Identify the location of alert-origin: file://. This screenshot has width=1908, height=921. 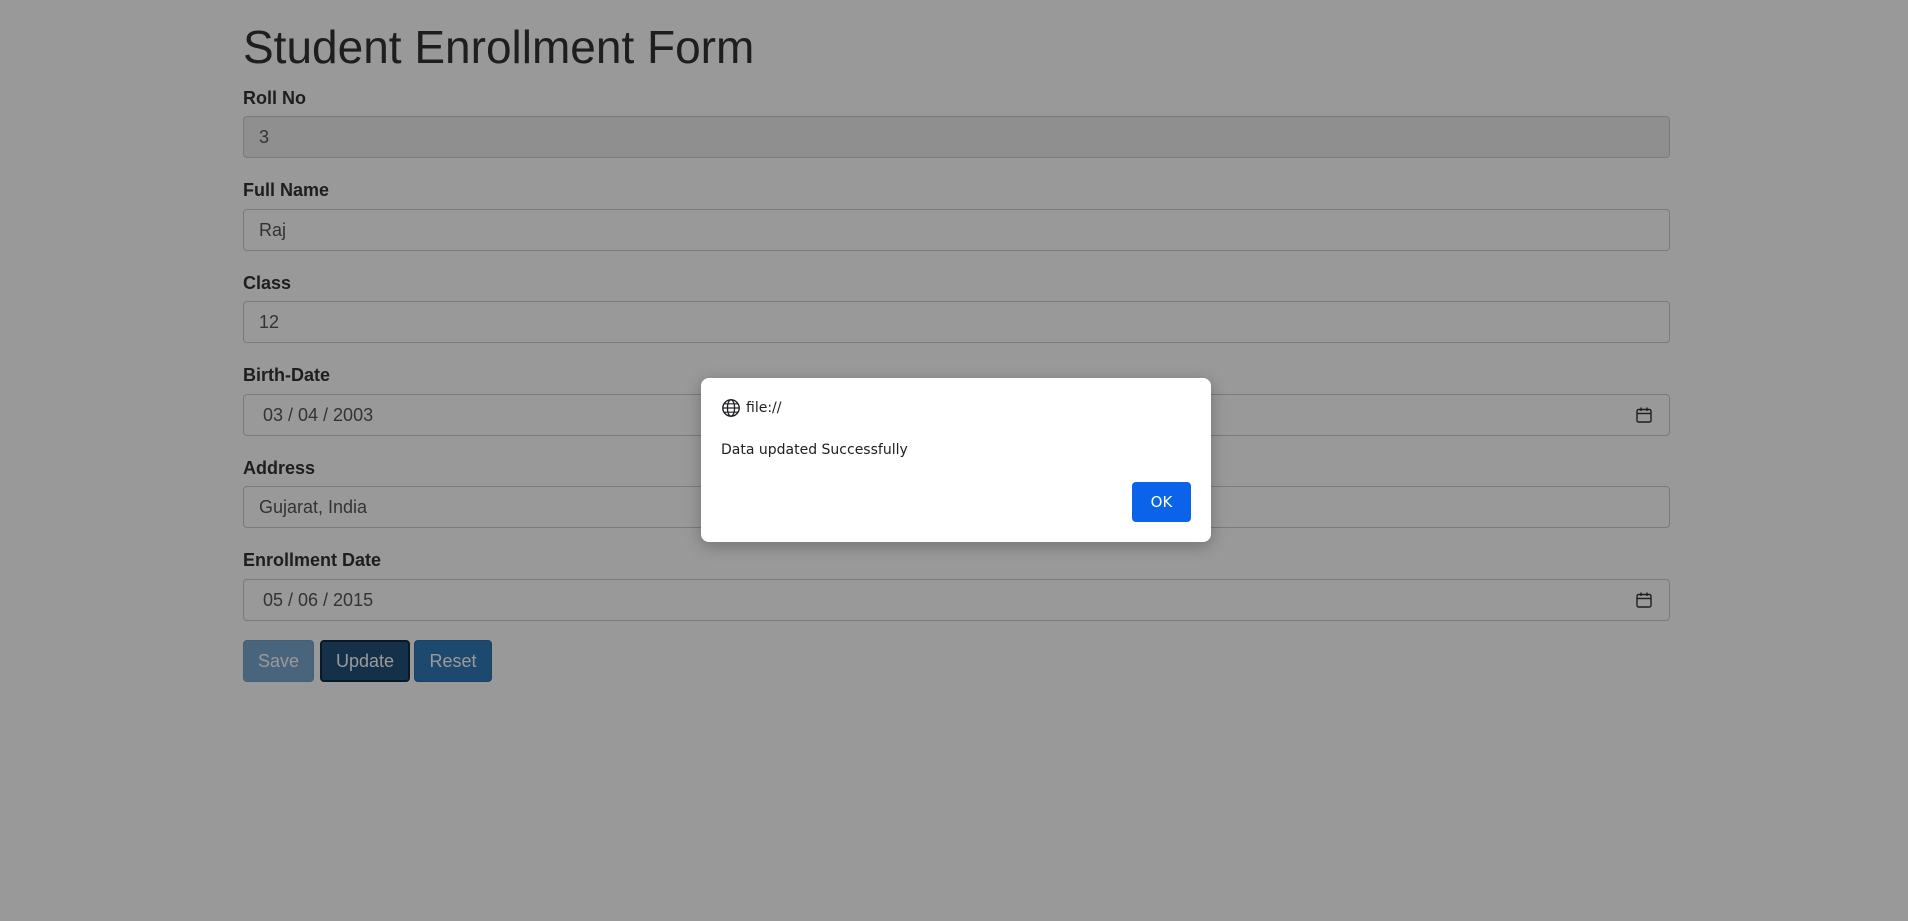
(751, 408).